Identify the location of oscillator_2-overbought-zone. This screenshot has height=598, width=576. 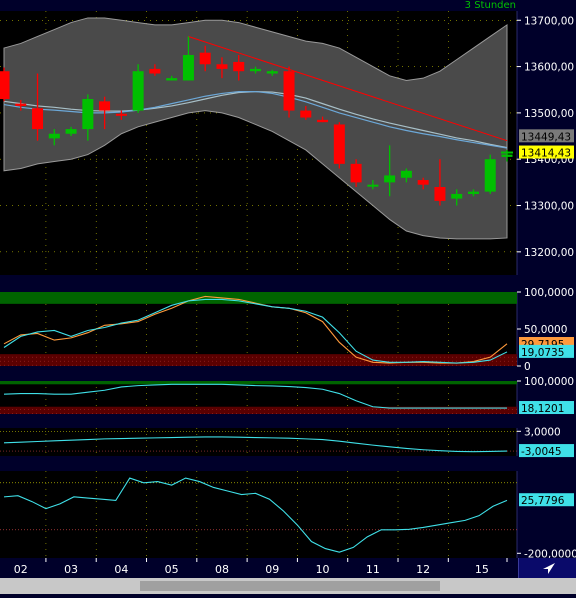
(258, 383).